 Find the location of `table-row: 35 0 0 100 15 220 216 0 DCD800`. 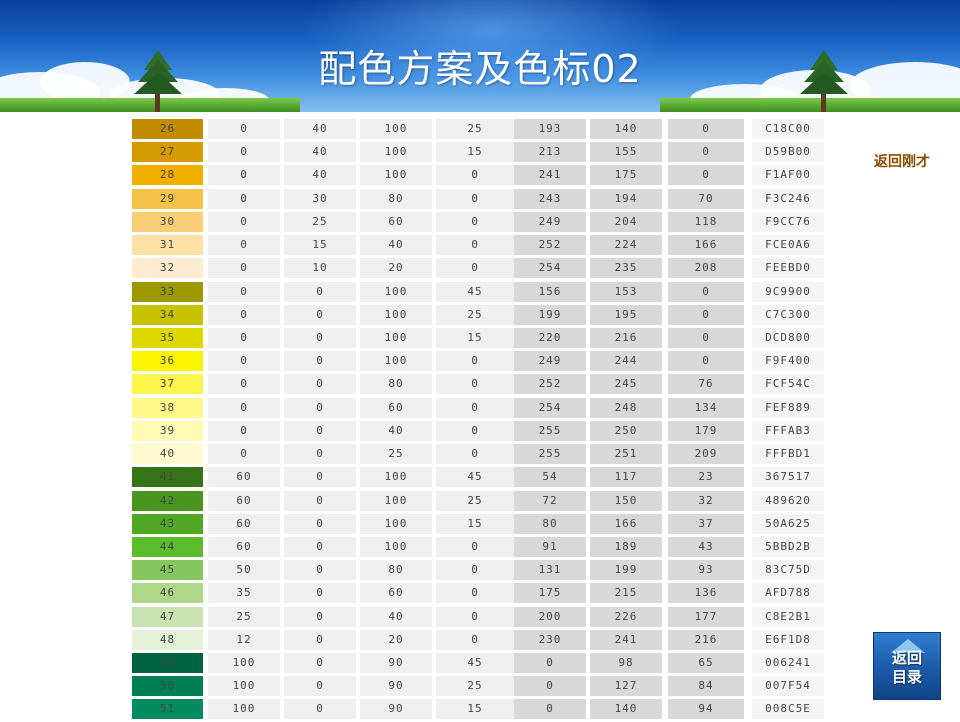

table-row: 35 0 0 100 15 220 216 0 DCD800 is located at coordinates (478, 338).